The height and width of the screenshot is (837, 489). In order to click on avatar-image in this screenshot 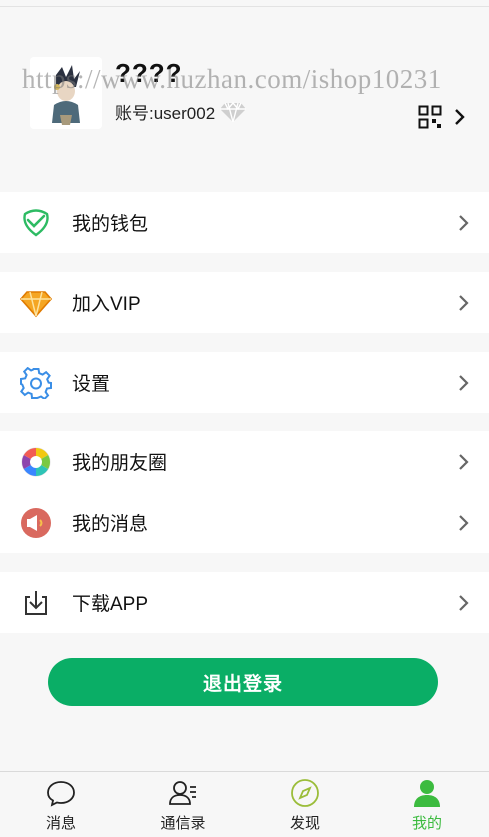, I will do `click(66, 93)`.